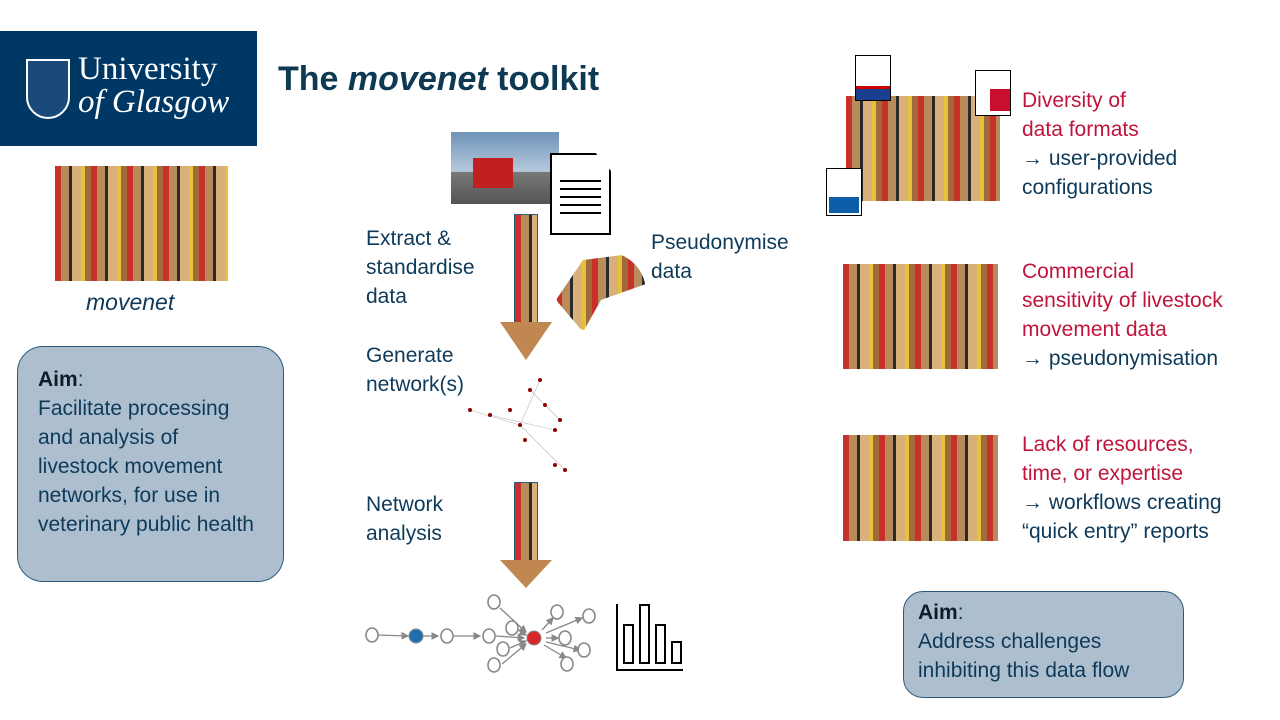  Describe the element at coordinates (720, 257) in the screenshot. I see `step-pseudonymise: Pseudonymise data` at that location.